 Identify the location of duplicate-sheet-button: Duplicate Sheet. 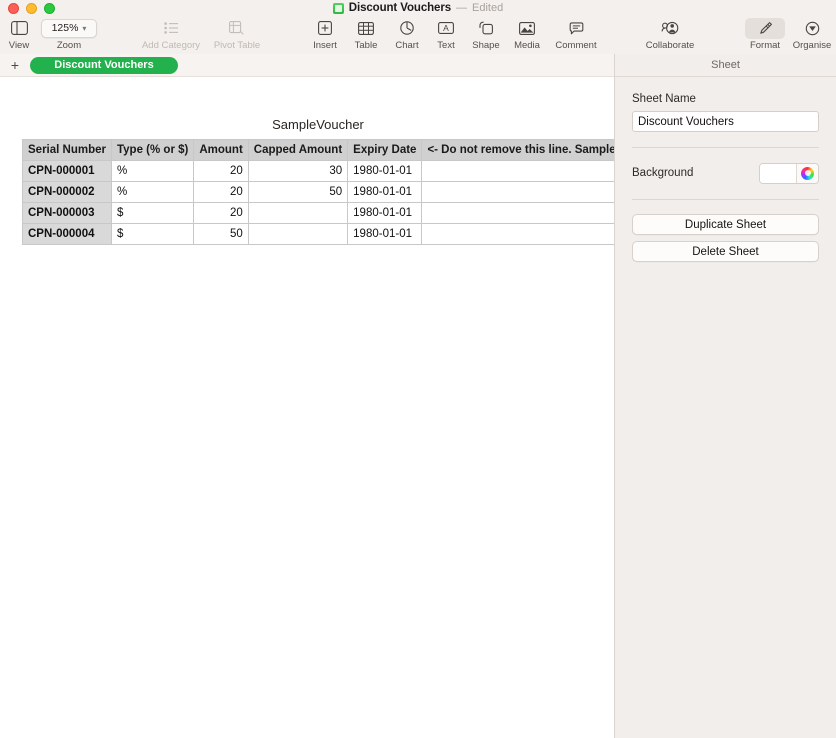
(725, 224).